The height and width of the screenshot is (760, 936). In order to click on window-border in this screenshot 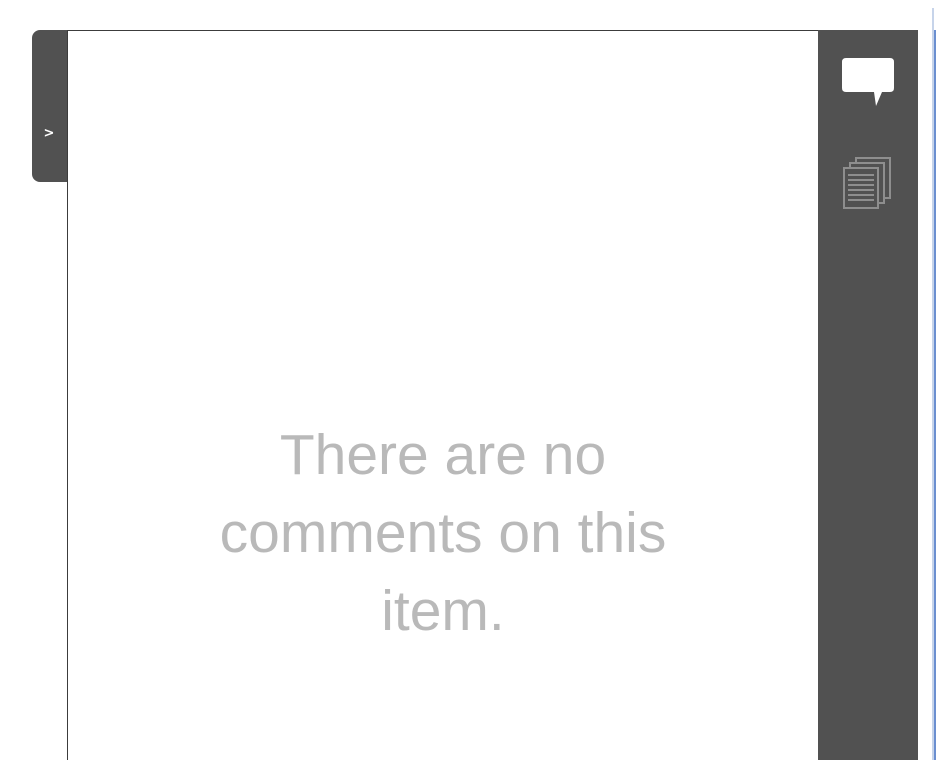, I will do `click(927, 380)`.